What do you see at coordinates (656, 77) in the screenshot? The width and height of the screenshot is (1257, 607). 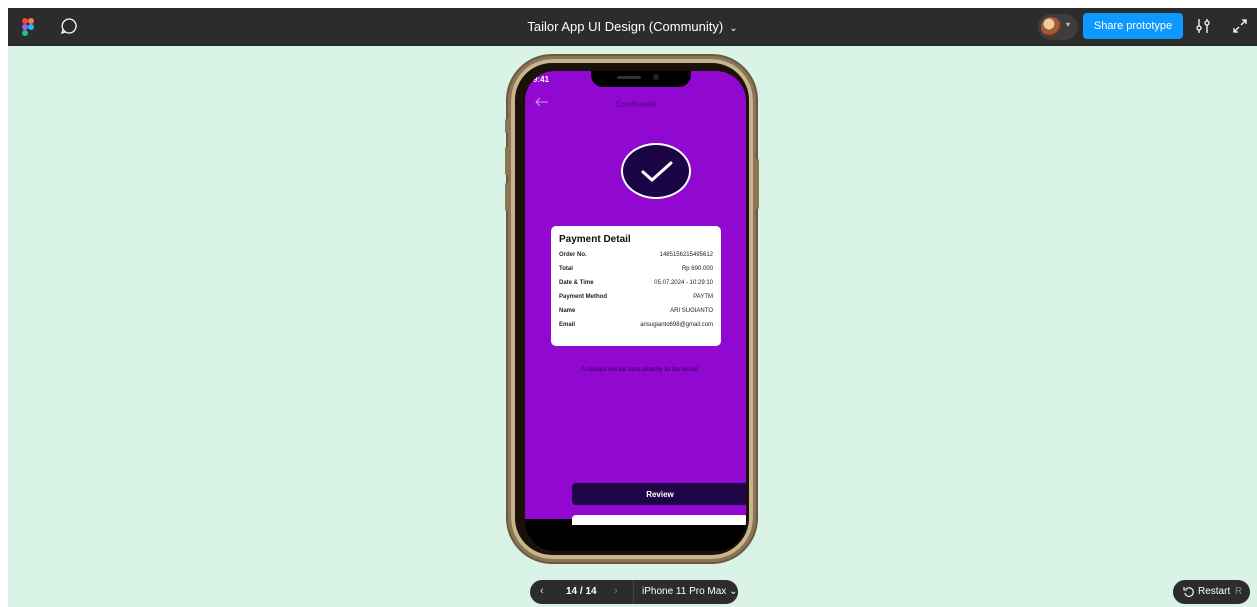 I see `camera-dot` at bounding box center [656, 77].